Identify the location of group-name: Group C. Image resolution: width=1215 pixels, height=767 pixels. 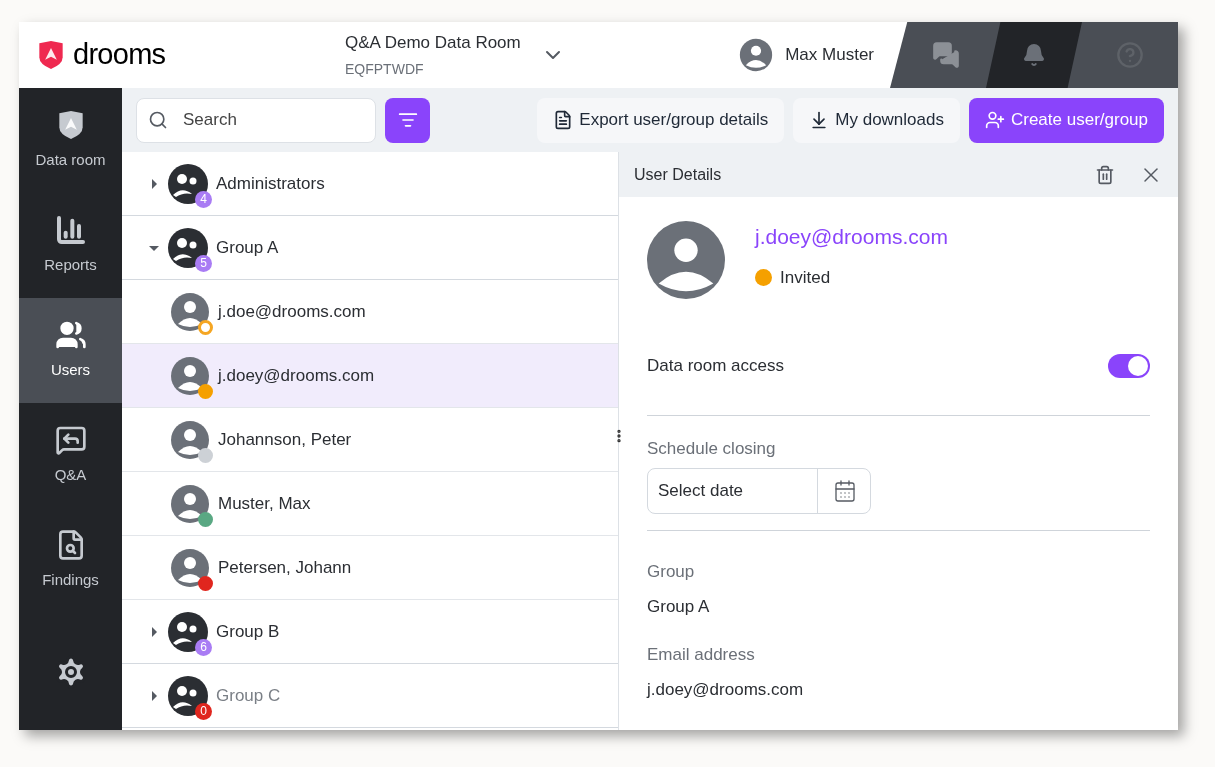
(248, 695).